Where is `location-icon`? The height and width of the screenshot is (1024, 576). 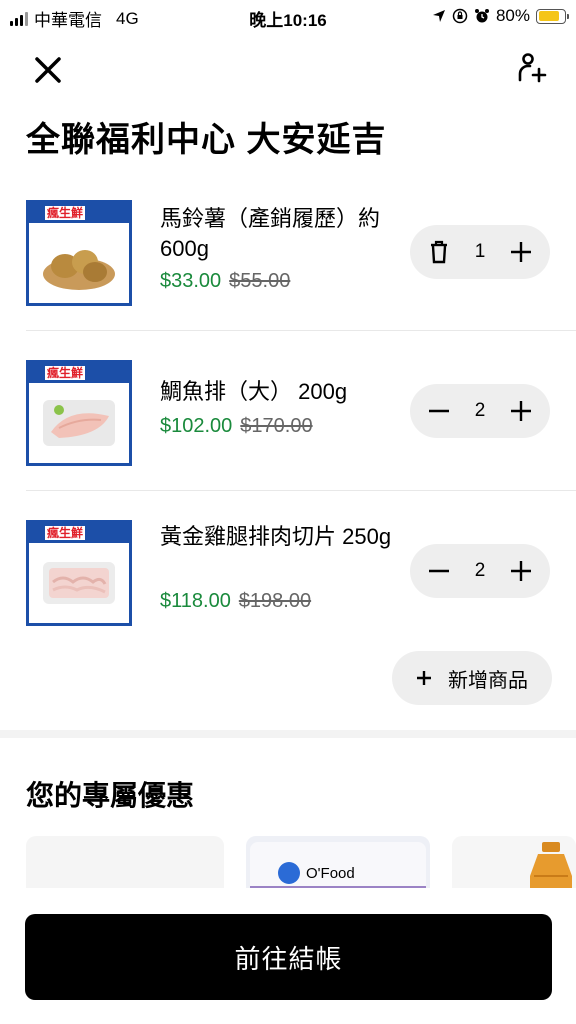
location-icon is located at coordinates (438, 16).